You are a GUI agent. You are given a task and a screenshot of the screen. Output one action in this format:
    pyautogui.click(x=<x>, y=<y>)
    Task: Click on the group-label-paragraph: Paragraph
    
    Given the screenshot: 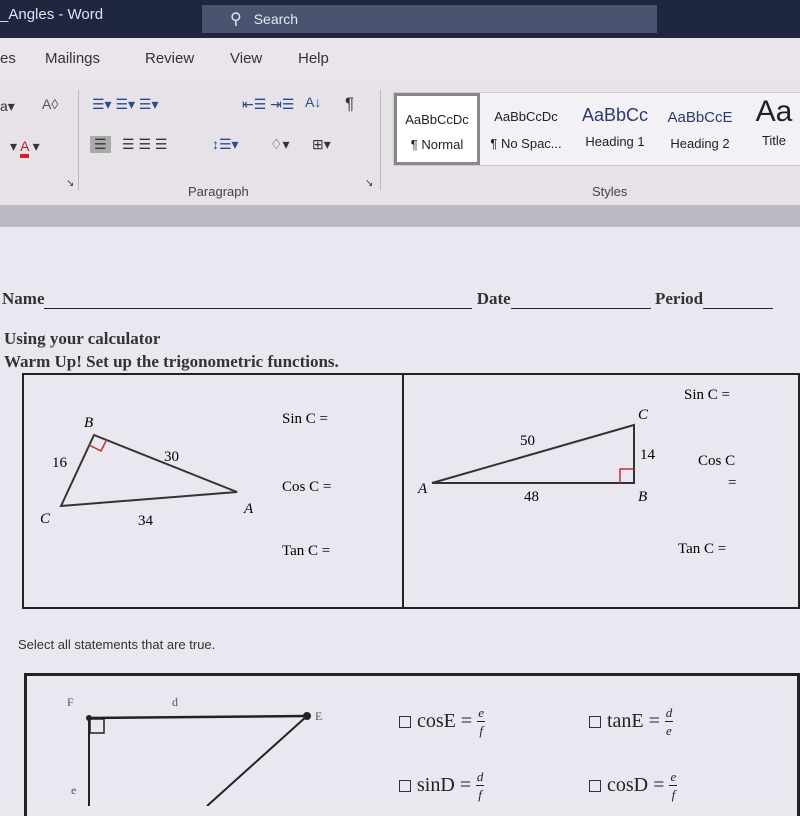 What is the action you would take?
    pyautogui.click(x=218, y=191)
    